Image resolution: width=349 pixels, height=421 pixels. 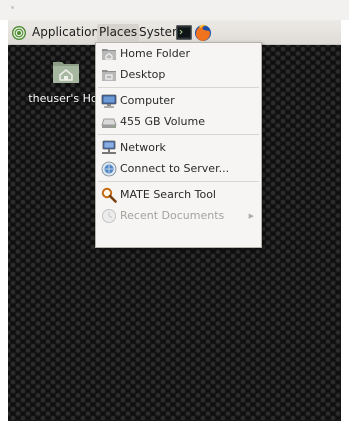 What do you see at coordinates (109, 101) in the screenshot?
I see `computer-icon` at bounding box center [109, 101].